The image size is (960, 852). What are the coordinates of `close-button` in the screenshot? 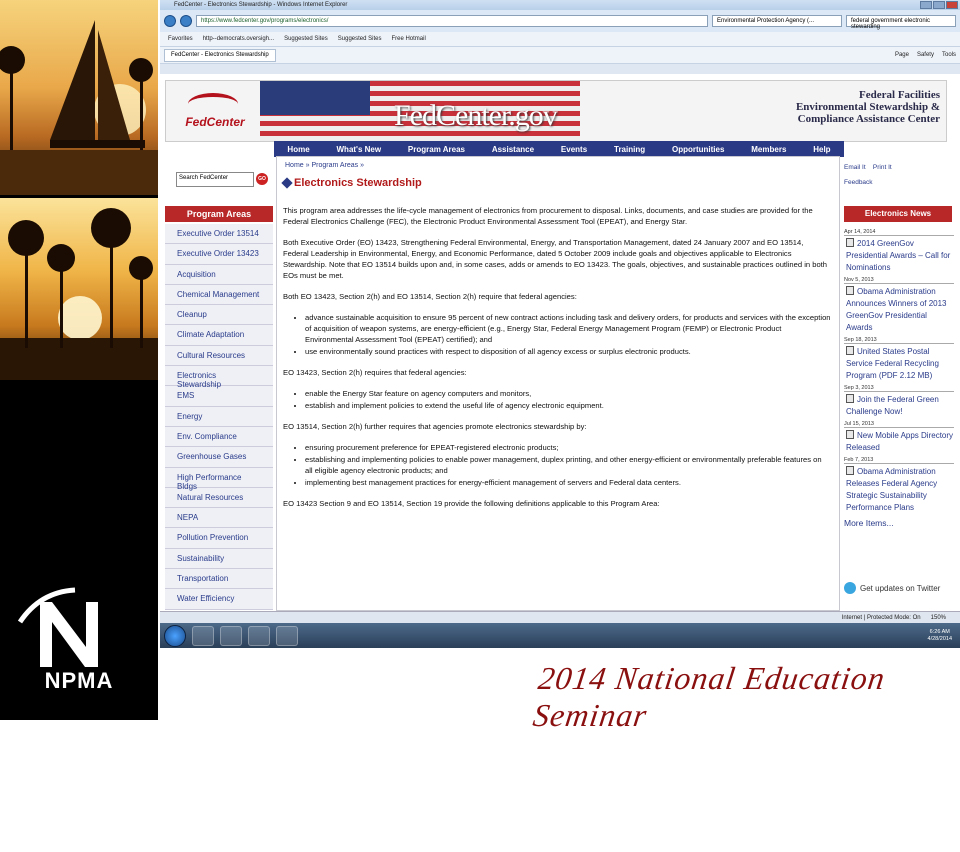 It's located at (952, 5).